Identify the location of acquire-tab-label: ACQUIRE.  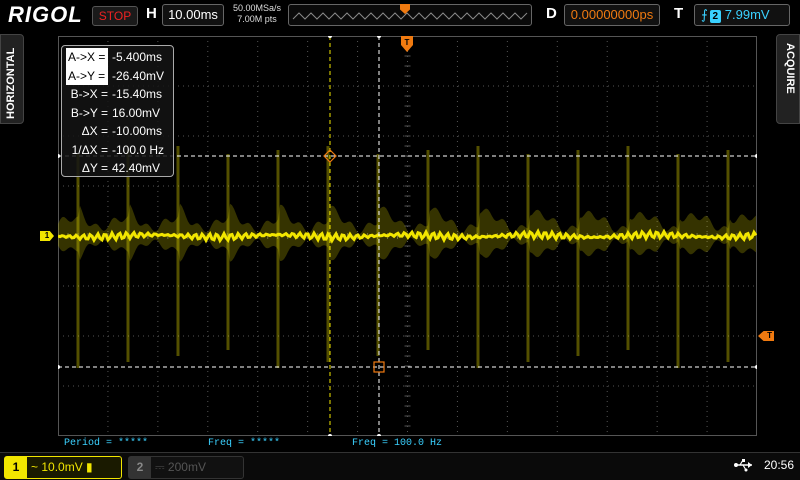
(790, 68).